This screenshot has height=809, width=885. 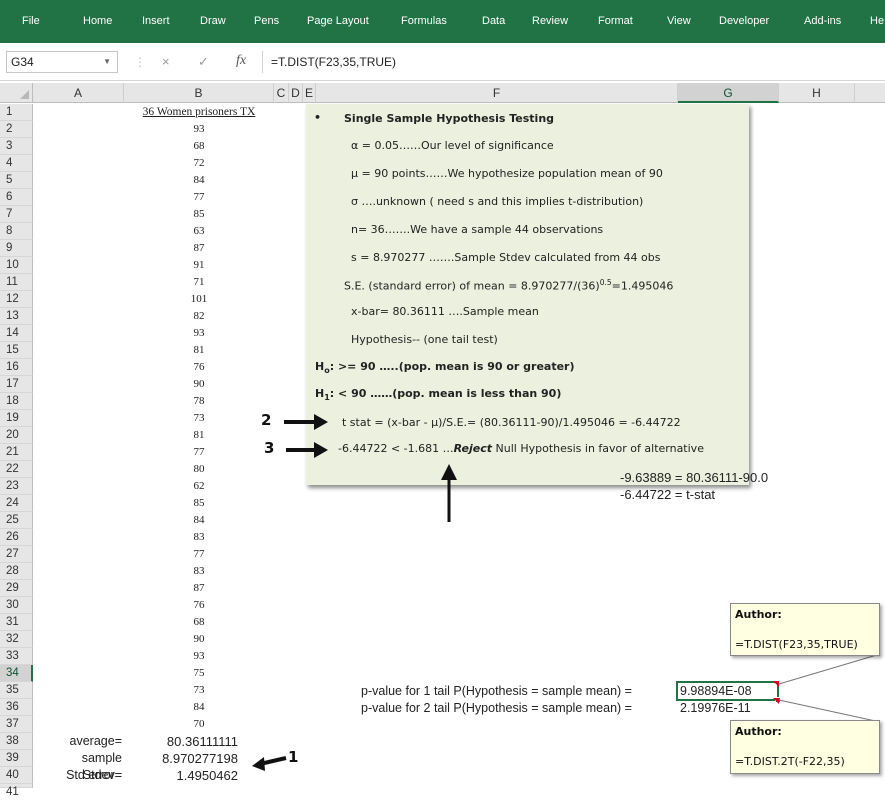 I want to click on tab-developer: Developer, so click(x=744, y=21).